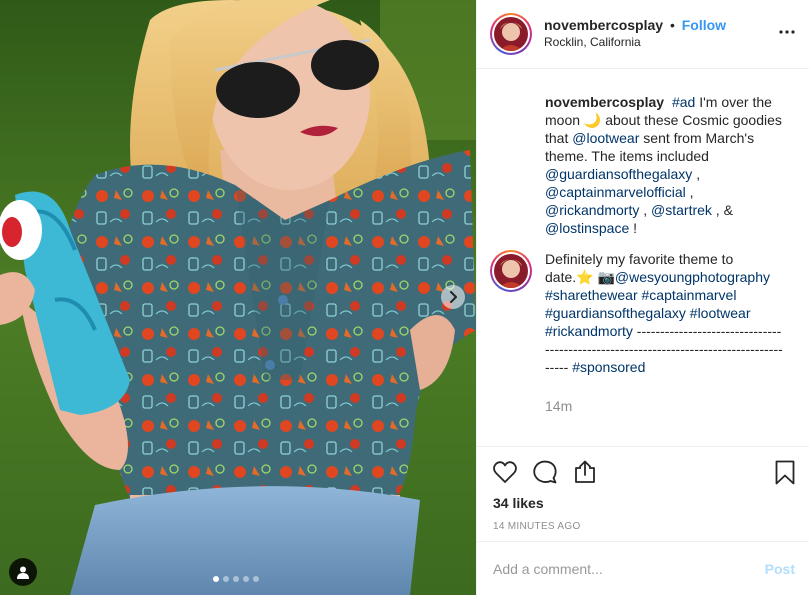 Image resolution: width=809 pixels, height=595 pixels. Describe the element at coordinates (605, 138) in the screenshot. I see `mention-link: @lootwear` at that location.